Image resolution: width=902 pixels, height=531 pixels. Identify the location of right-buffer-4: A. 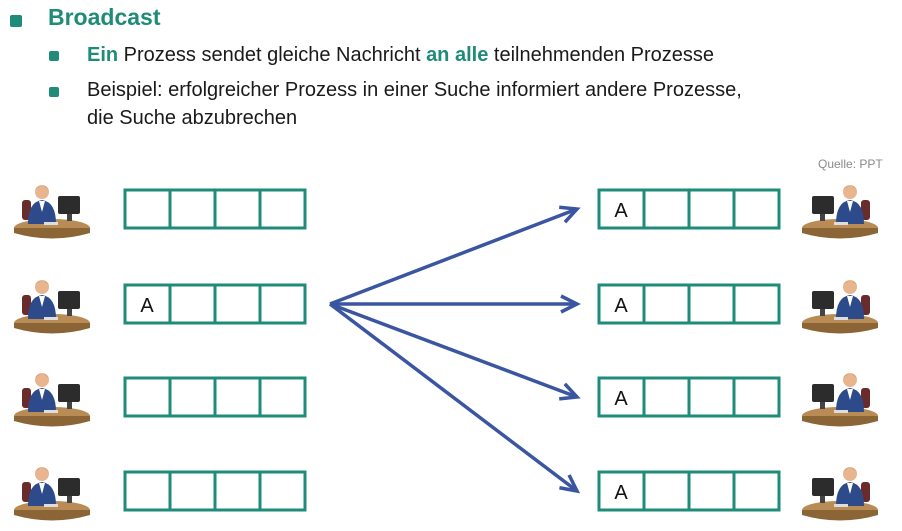
(689, 491).